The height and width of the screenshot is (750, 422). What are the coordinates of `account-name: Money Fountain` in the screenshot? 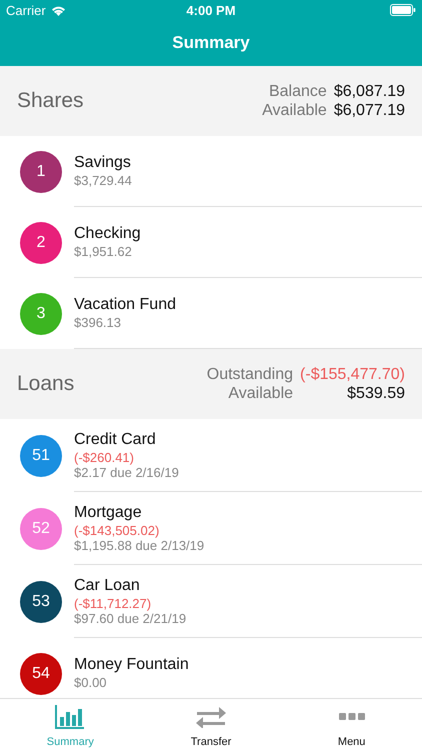 It's located at (132, 665).